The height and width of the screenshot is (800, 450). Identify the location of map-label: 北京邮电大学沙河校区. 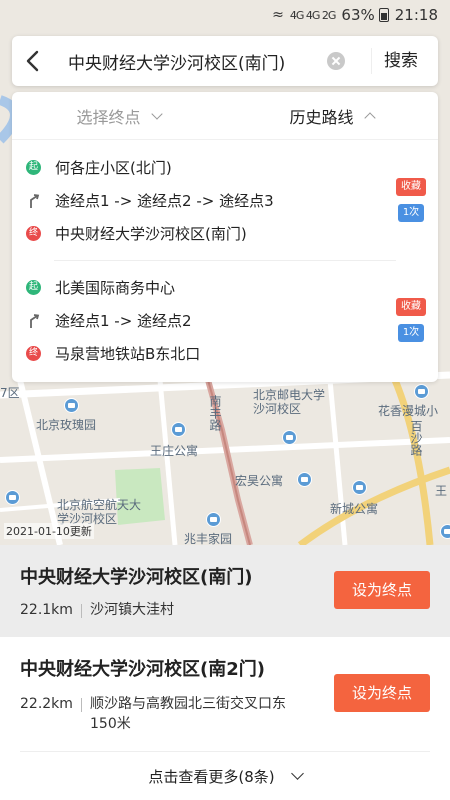
(289, 402).